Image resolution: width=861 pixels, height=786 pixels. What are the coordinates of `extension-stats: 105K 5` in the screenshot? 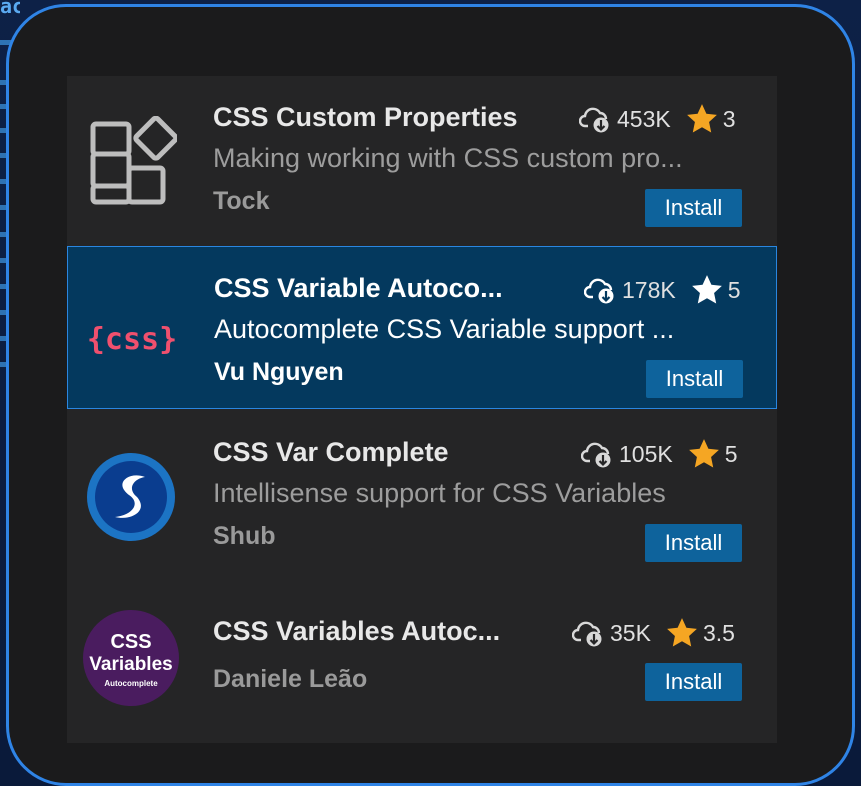 It's located at (659, 454).